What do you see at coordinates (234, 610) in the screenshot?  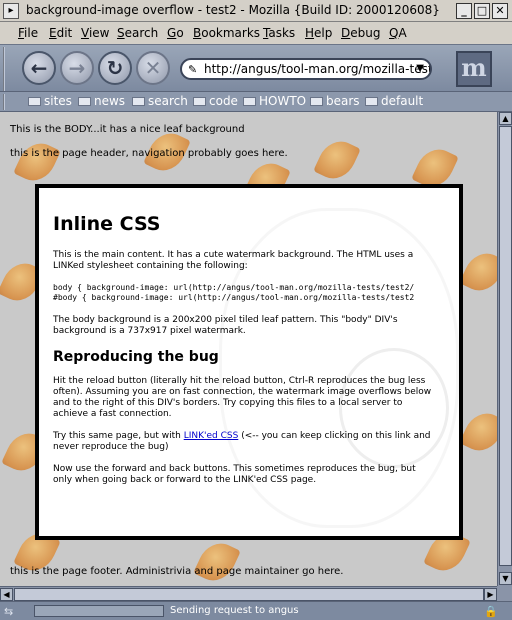 I see `status-text: Sending request to angus` at bounding box center [234, 610].